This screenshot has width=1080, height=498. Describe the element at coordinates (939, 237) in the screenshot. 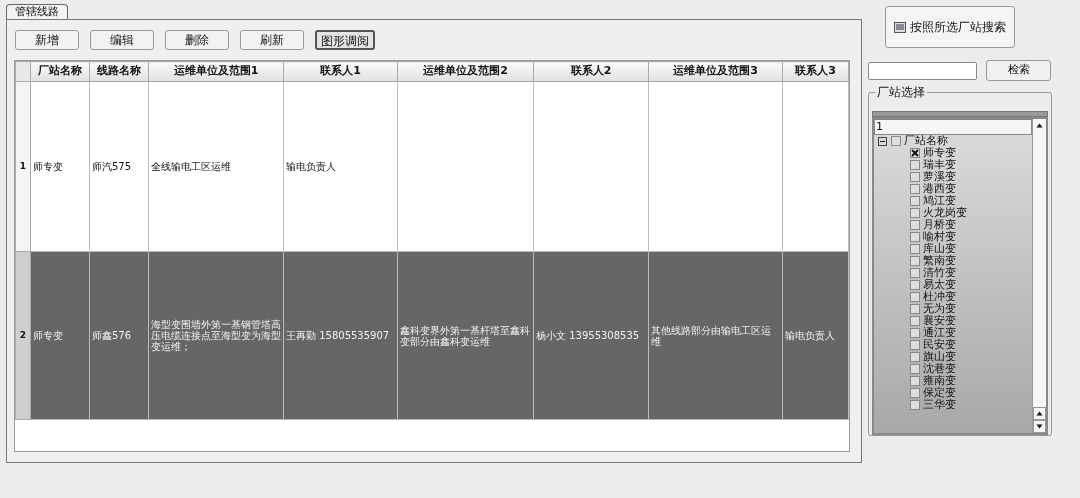

I see `tree-item: 喻村变` at that location.